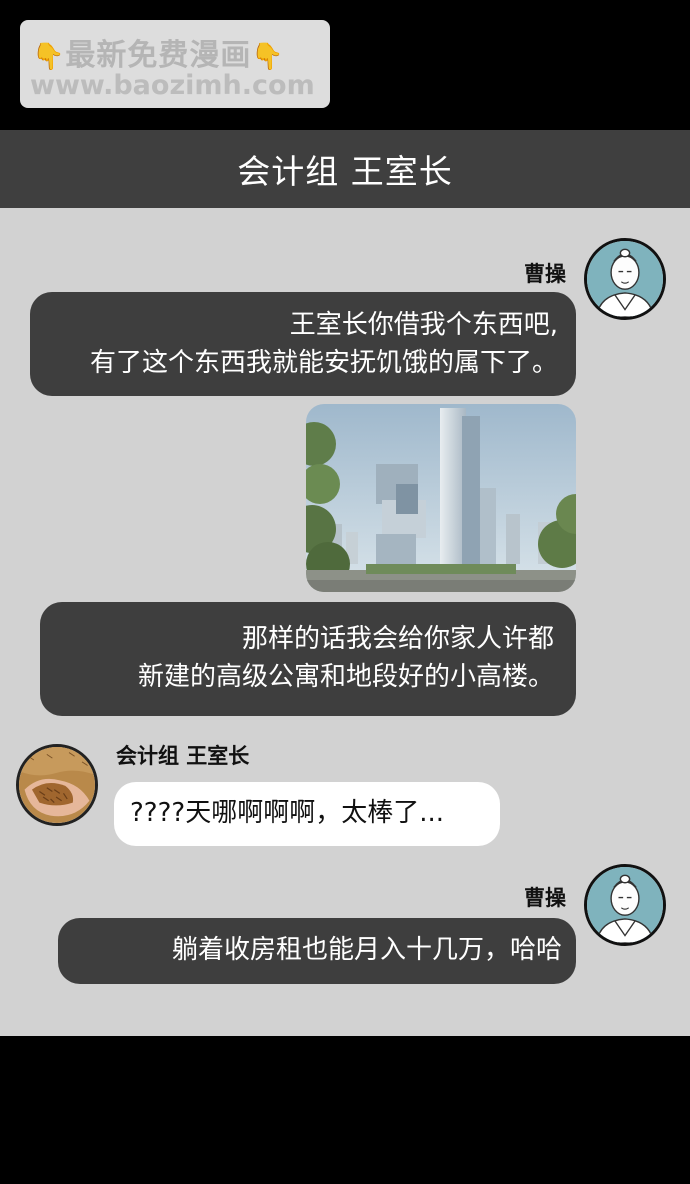 Image resolution: width=690 pixels, height=1184 pixels. I want to click on chat-header: 会计组 王室长, so click(345, 169).